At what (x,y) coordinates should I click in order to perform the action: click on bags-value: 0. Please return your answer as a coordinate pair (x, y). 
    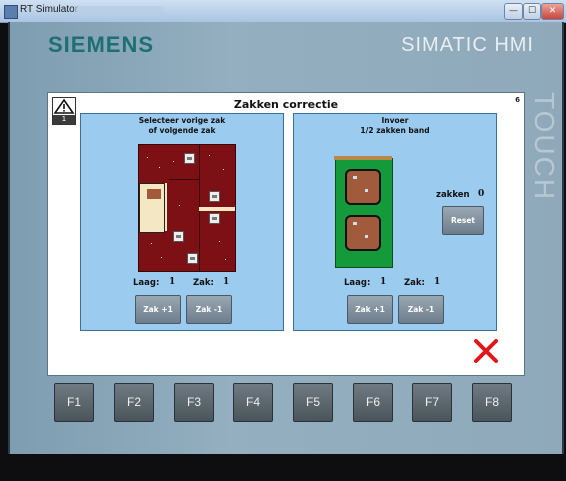
    Looking at the image, I should click on (481, 194).